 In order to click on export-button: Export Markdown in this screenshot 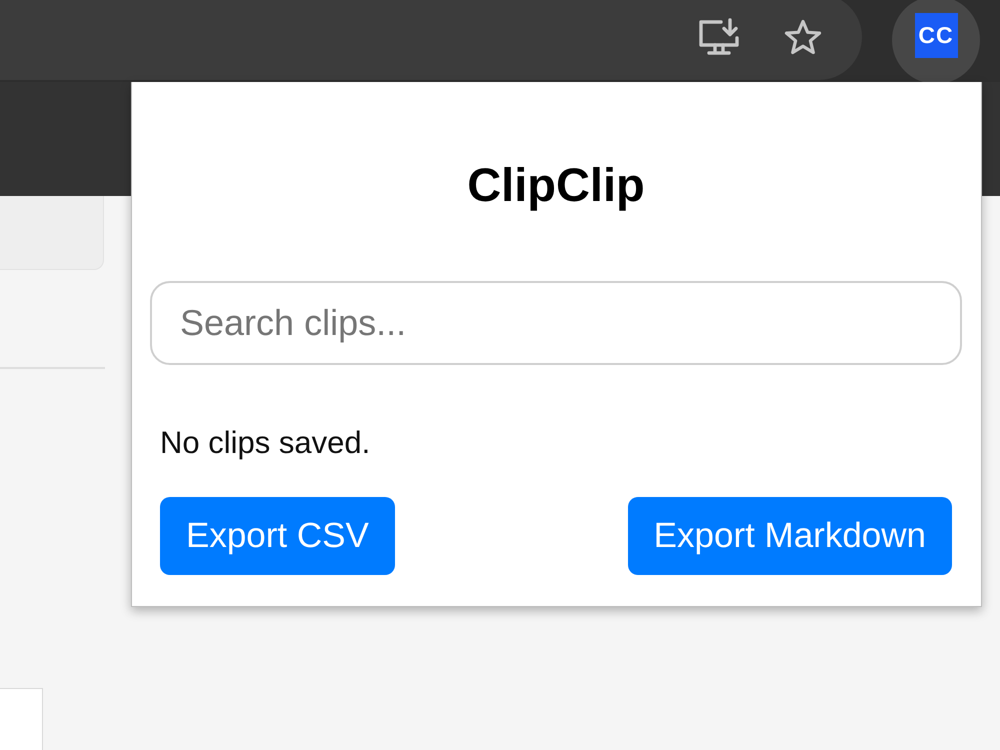, I will do `click(790, 536)`.